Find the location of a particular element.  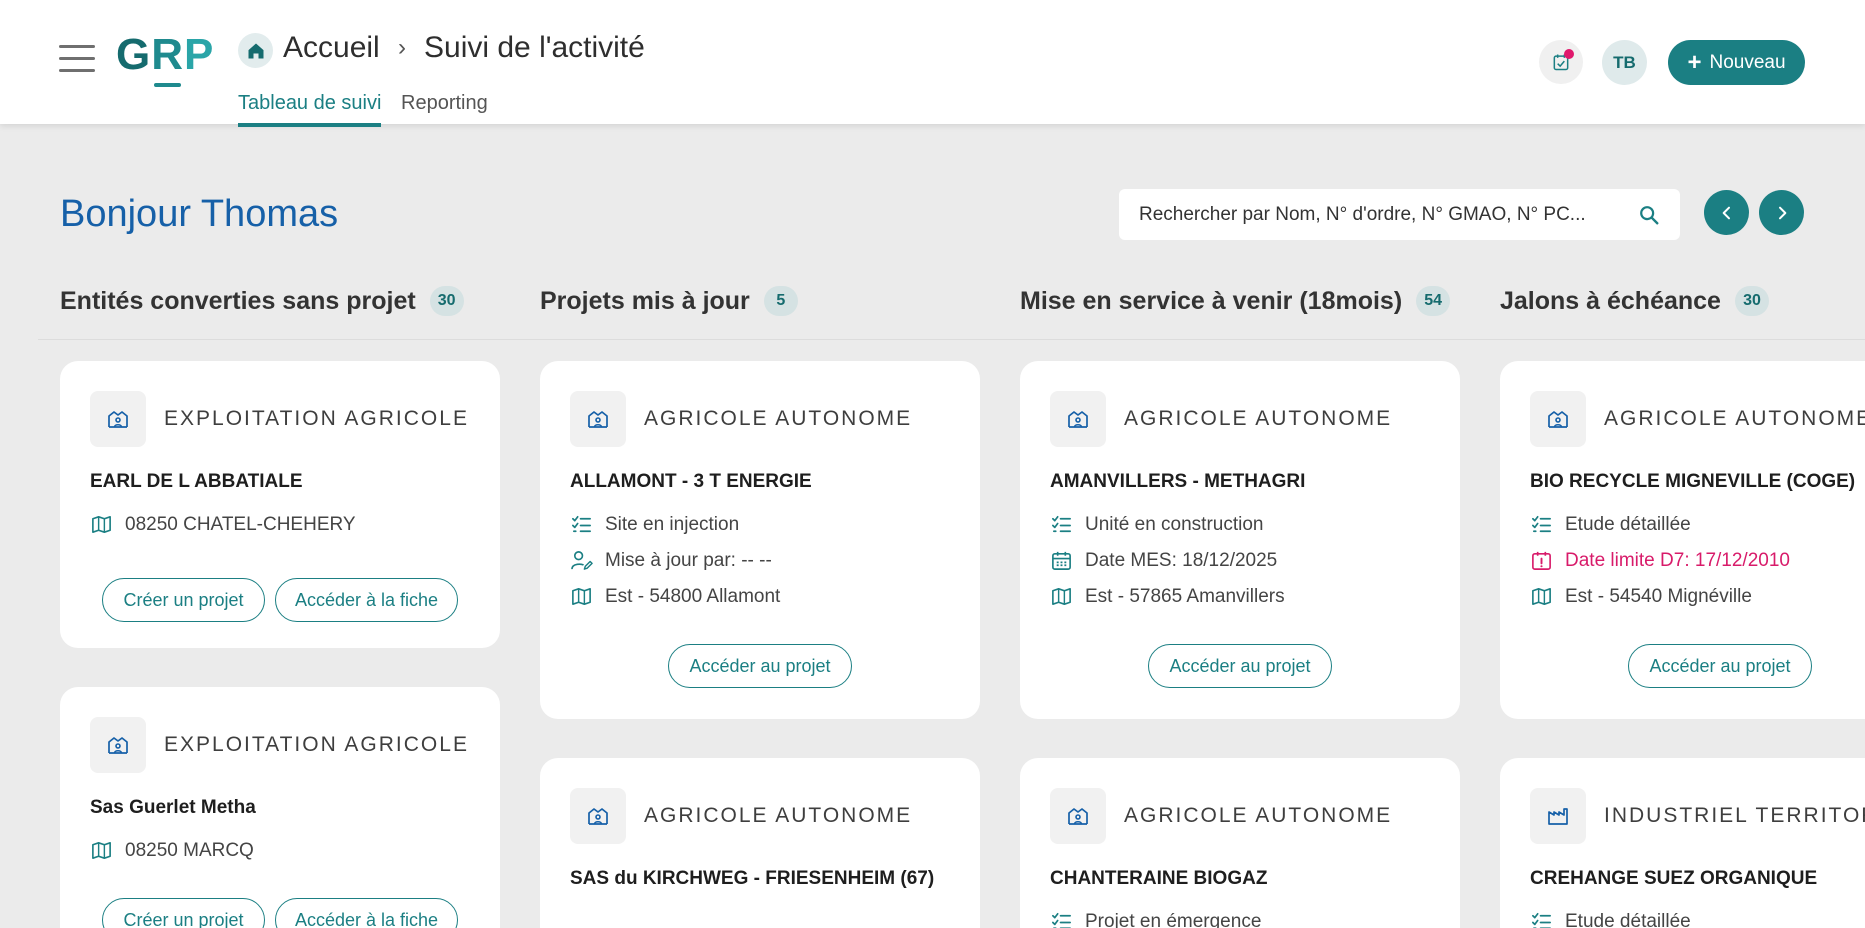

status-text: Projet en émergence is located at coordinates (1173, 919).